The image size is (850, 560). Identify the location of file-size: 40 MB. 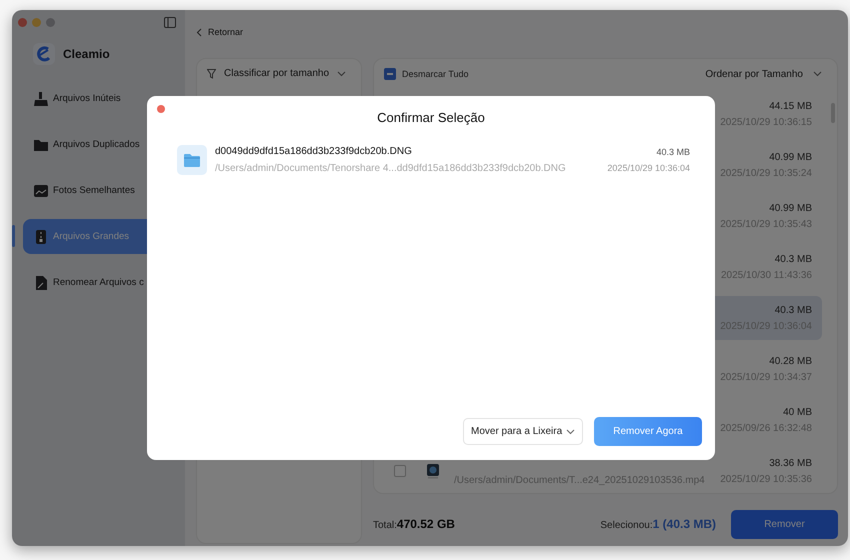
(797, 412).